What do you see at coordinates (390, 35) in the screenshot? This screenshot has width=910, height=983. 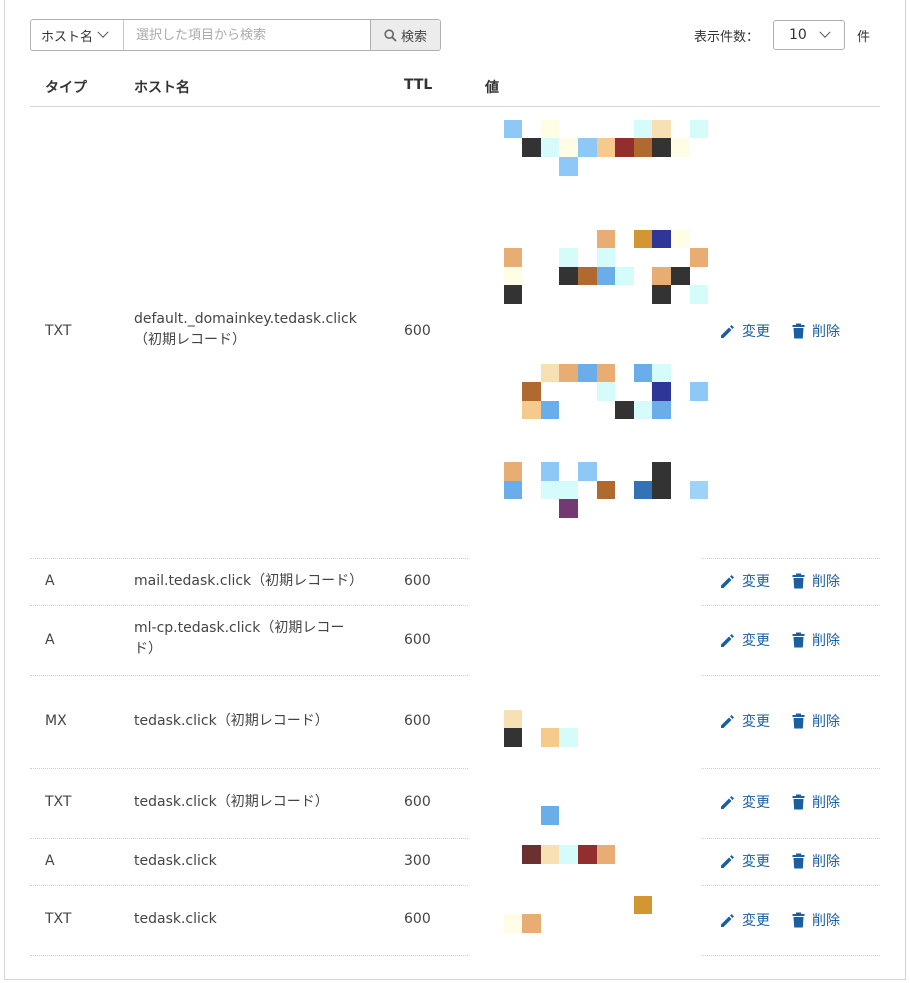 I see `search-icon` at bounding box center [390, 35].